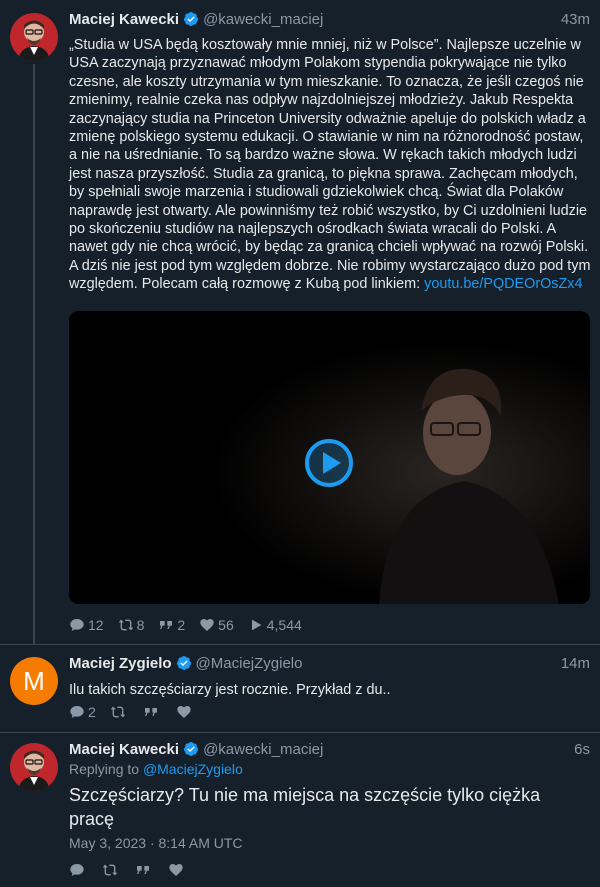 This screenshot has width=600, height=887. What do you see at coordinates (249, 663) in the screenshot?
I see `author-handle: @MaciejZygielo` at bounding box center [249, 663].